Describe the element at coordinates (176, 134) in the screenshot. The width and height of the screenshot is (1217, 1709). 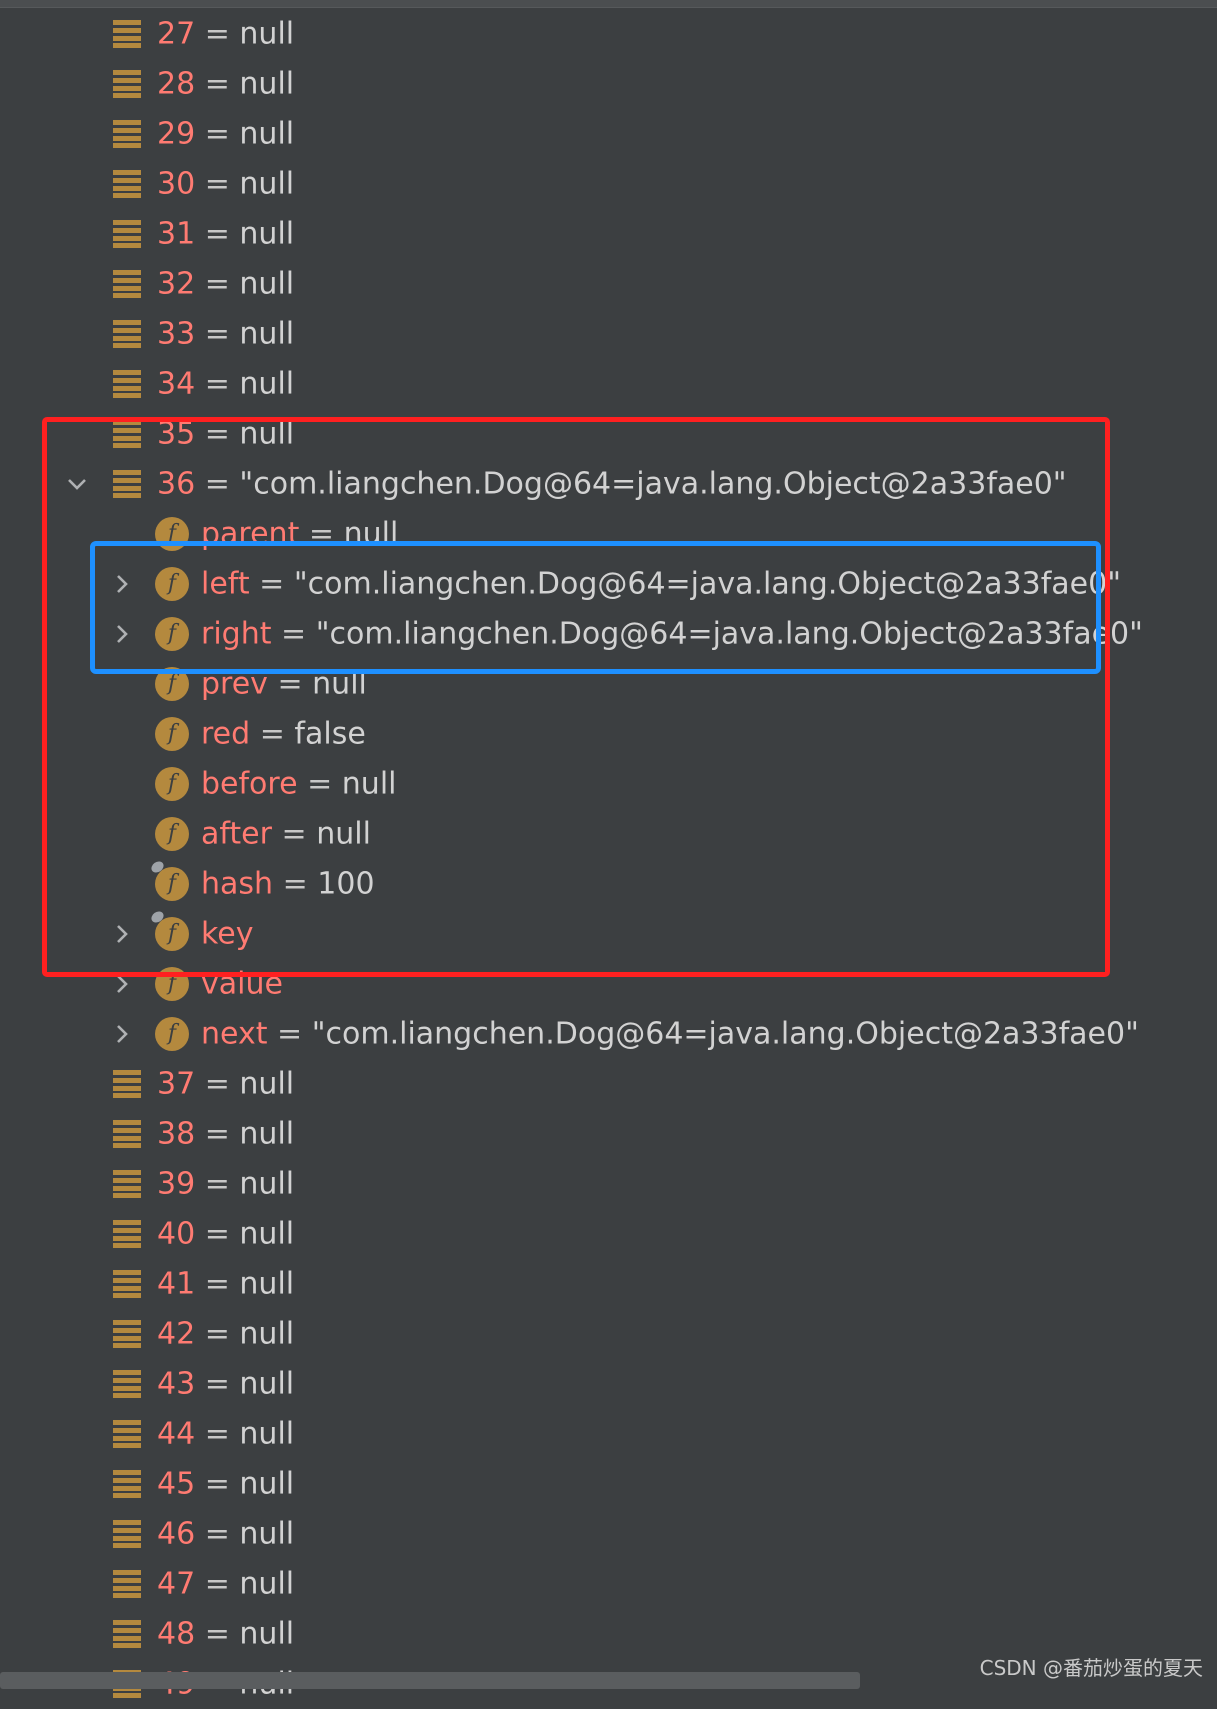
I see `element-index: 29` at that location.